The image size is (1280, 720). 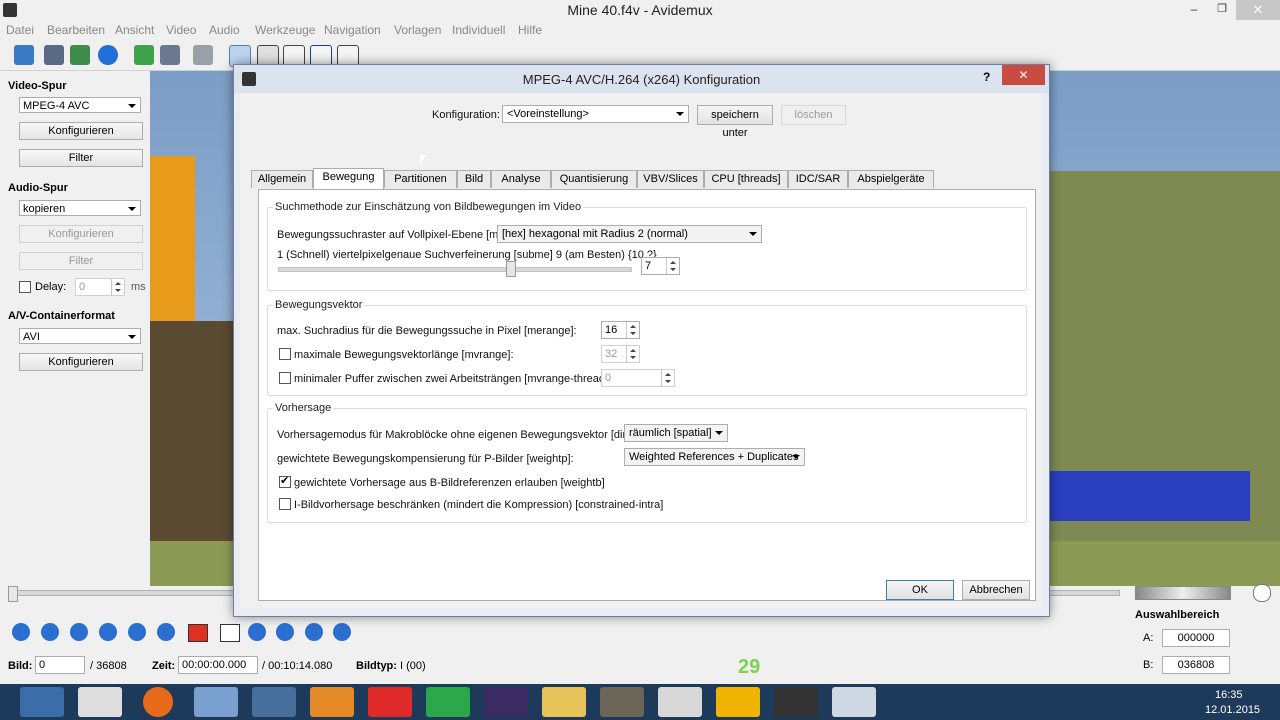 What do you see at coordinates (60, 665) in the screenshot?
I see `frame-input: 0` at bounding box center [60, 665].